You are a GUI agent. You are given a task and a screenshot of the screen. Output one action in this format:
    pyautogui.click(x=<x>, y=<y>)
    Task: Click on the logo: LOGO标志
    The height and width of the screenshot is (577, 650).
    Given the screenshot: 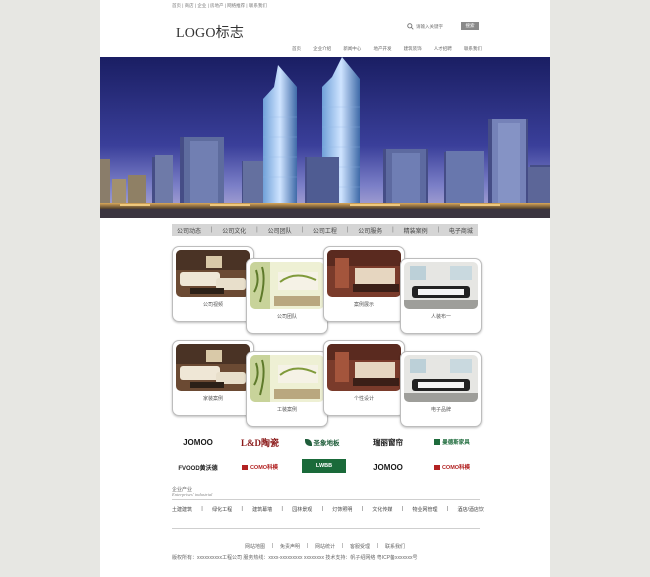 What is the action you would take?
    pyautogui.click(x=210, y=32)
    